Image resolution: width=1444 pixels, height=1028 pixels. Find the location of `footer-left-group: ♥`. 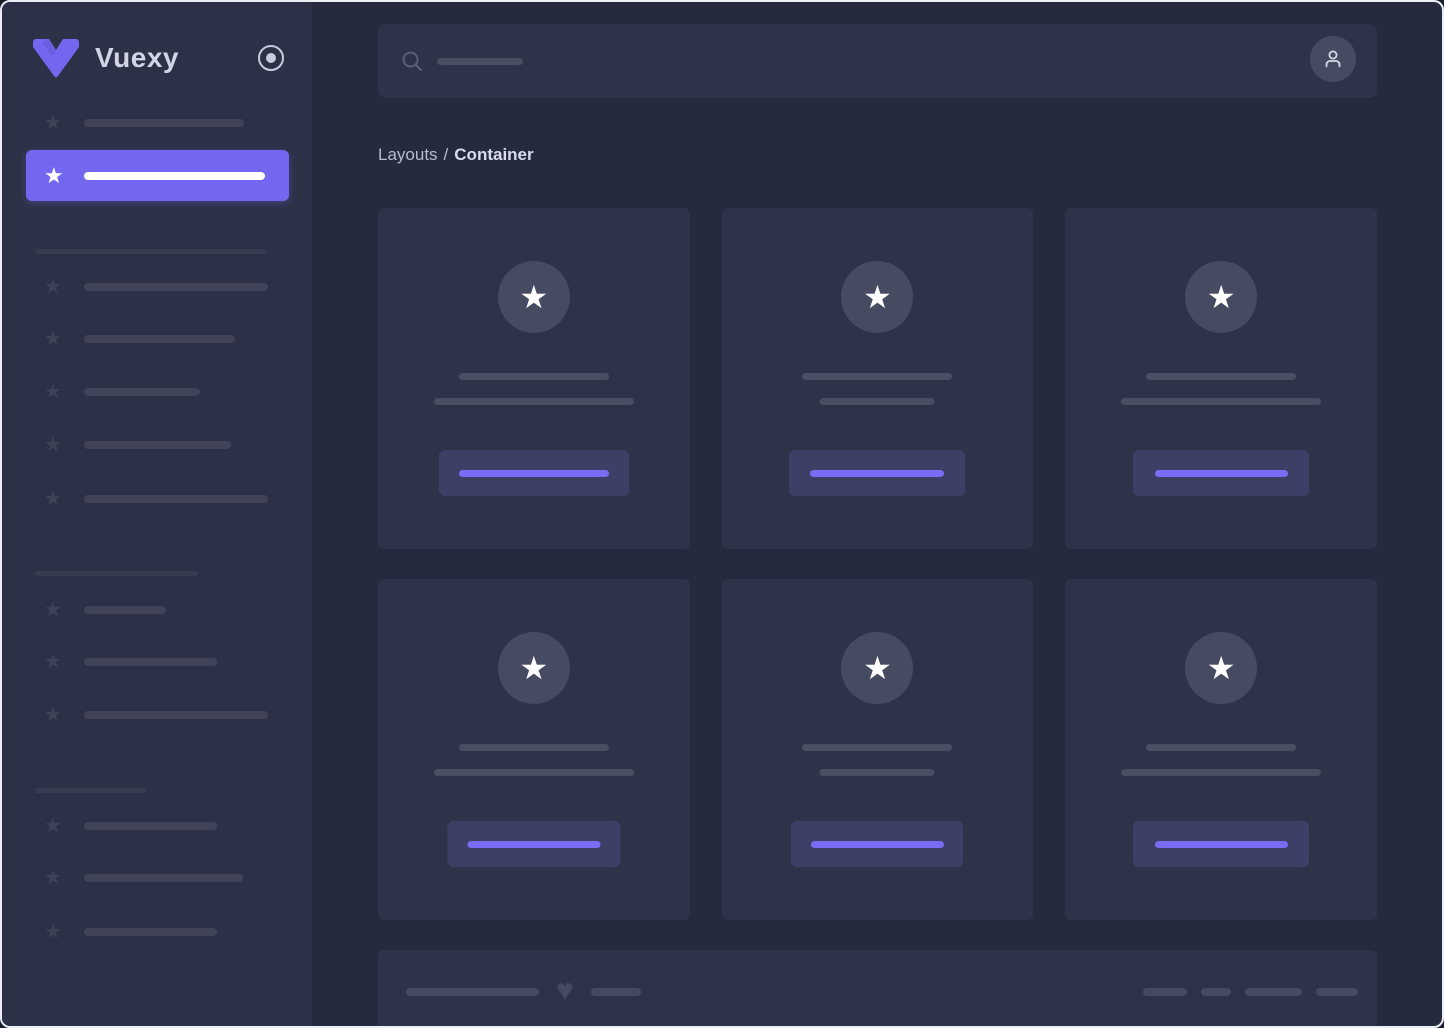

footer-left-group: ♥ is located at coordinates (523, 990).